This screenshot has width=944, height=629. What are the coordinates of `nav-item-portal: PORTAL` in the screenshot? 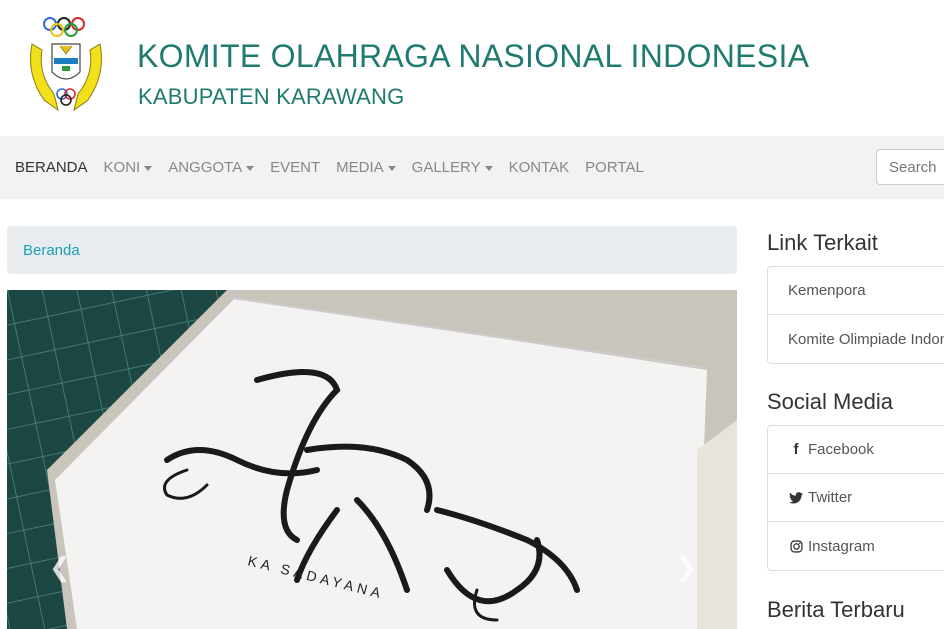 It's located at (614, 167).